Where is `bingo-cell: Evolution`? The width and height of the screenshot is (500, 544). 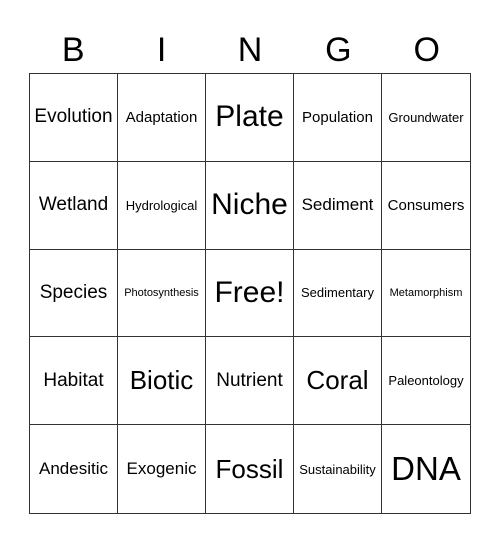 bingo-cell: Evolution is located at coordinates (74, 118).